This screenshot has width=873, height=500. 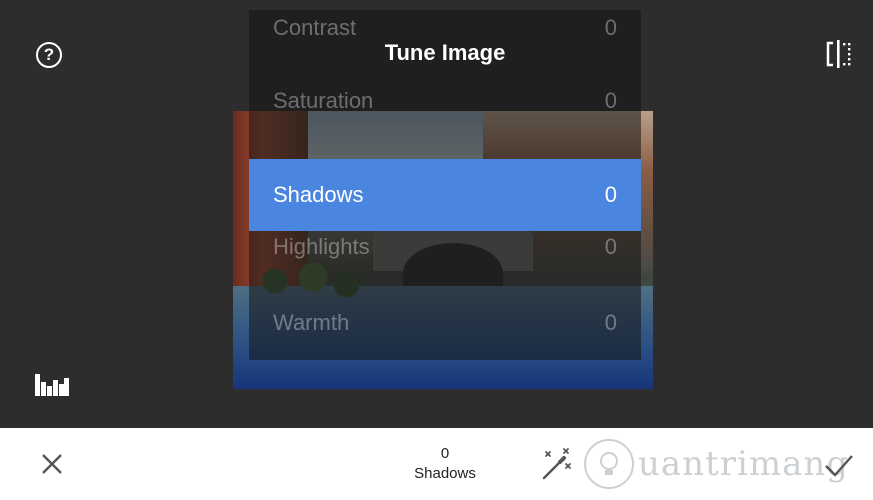 I want to click on menu-item-label: Contrast, so click(x=315, y=27).